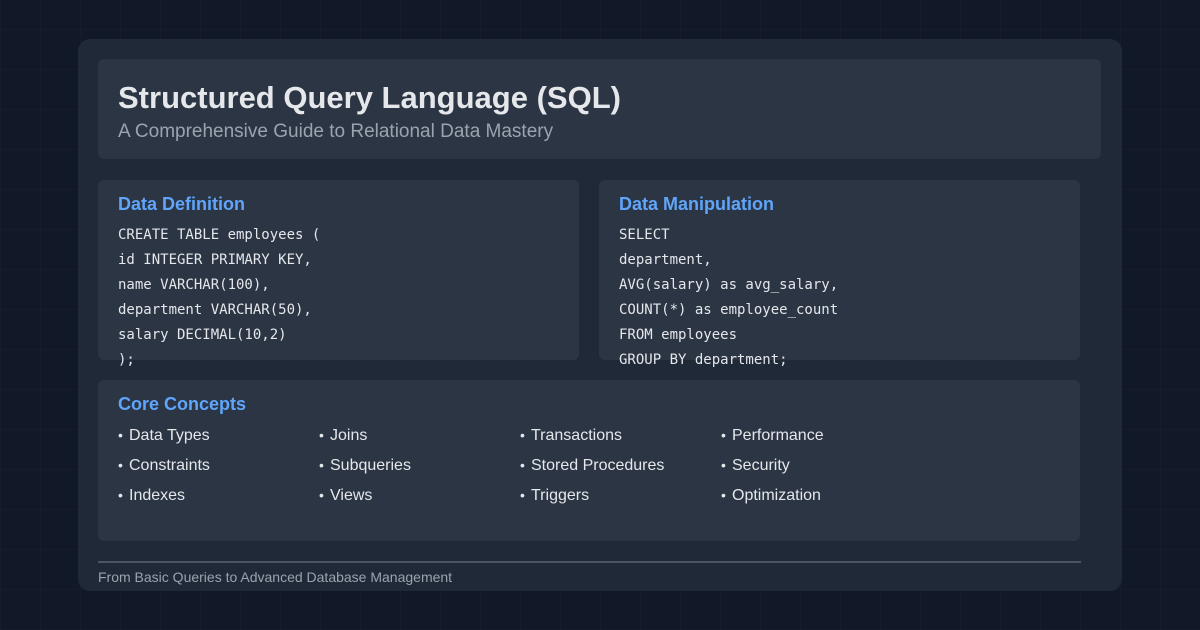  I want to click on list-item: • Transactions, so click(620, 435).